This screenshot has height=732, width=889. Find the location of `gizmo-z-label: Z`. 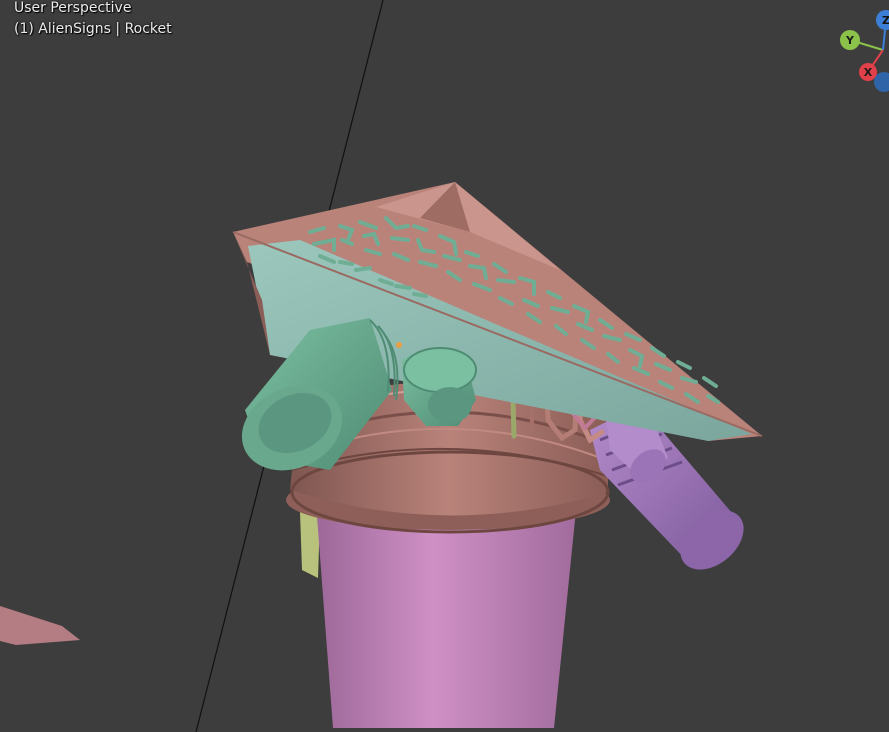

gizmo-z-label: Z is located at coordinates (885, 20).